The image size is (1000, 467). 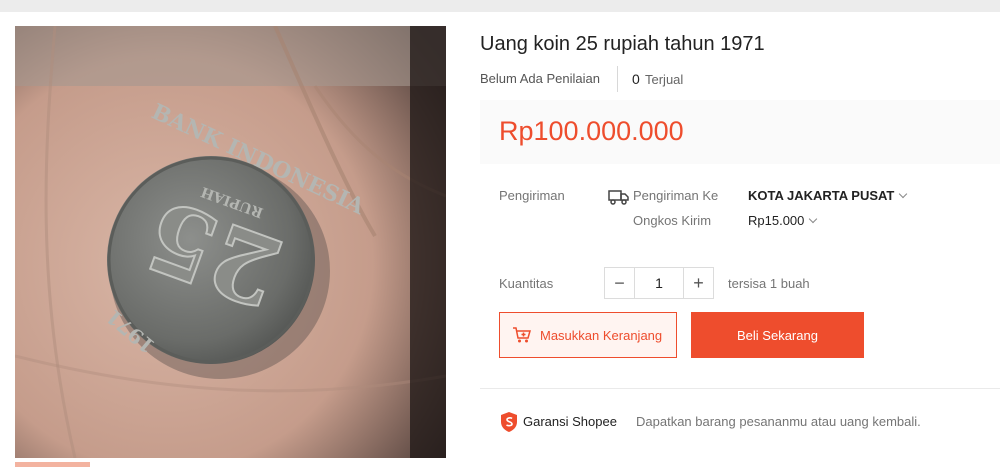 I want to click on shipping-cost-label: Ongkos Kirim, so click(x=672, y=220).